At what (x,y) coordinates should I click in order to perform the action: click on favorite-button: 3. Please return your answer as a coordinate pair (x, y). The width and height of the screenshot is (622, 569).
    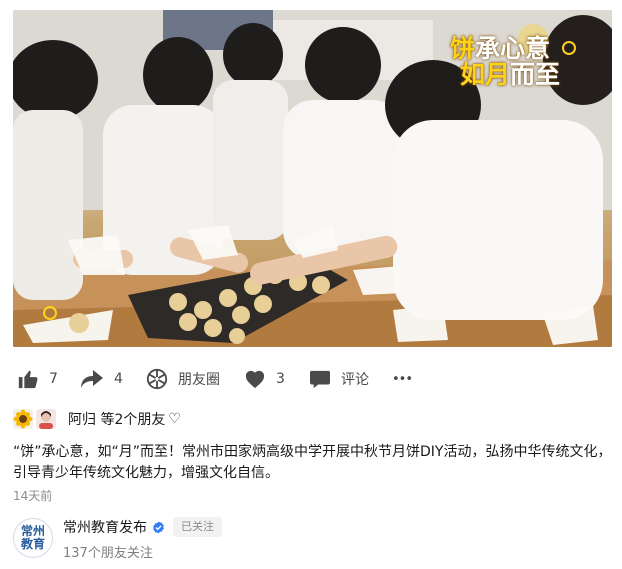
    Looking at the image, I should click on (264, 379).